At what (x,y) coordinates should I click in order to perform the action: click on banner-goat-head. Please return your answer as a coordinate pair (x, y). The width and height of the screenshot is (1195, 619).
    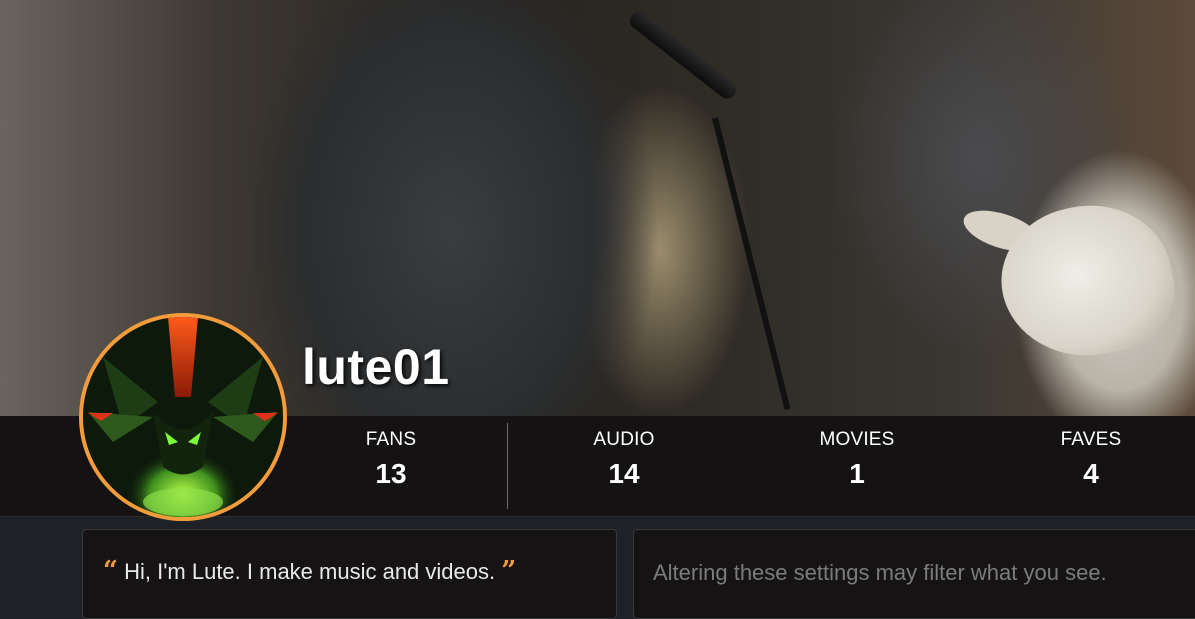
    Looking at the image, I should click on (1087, 281).